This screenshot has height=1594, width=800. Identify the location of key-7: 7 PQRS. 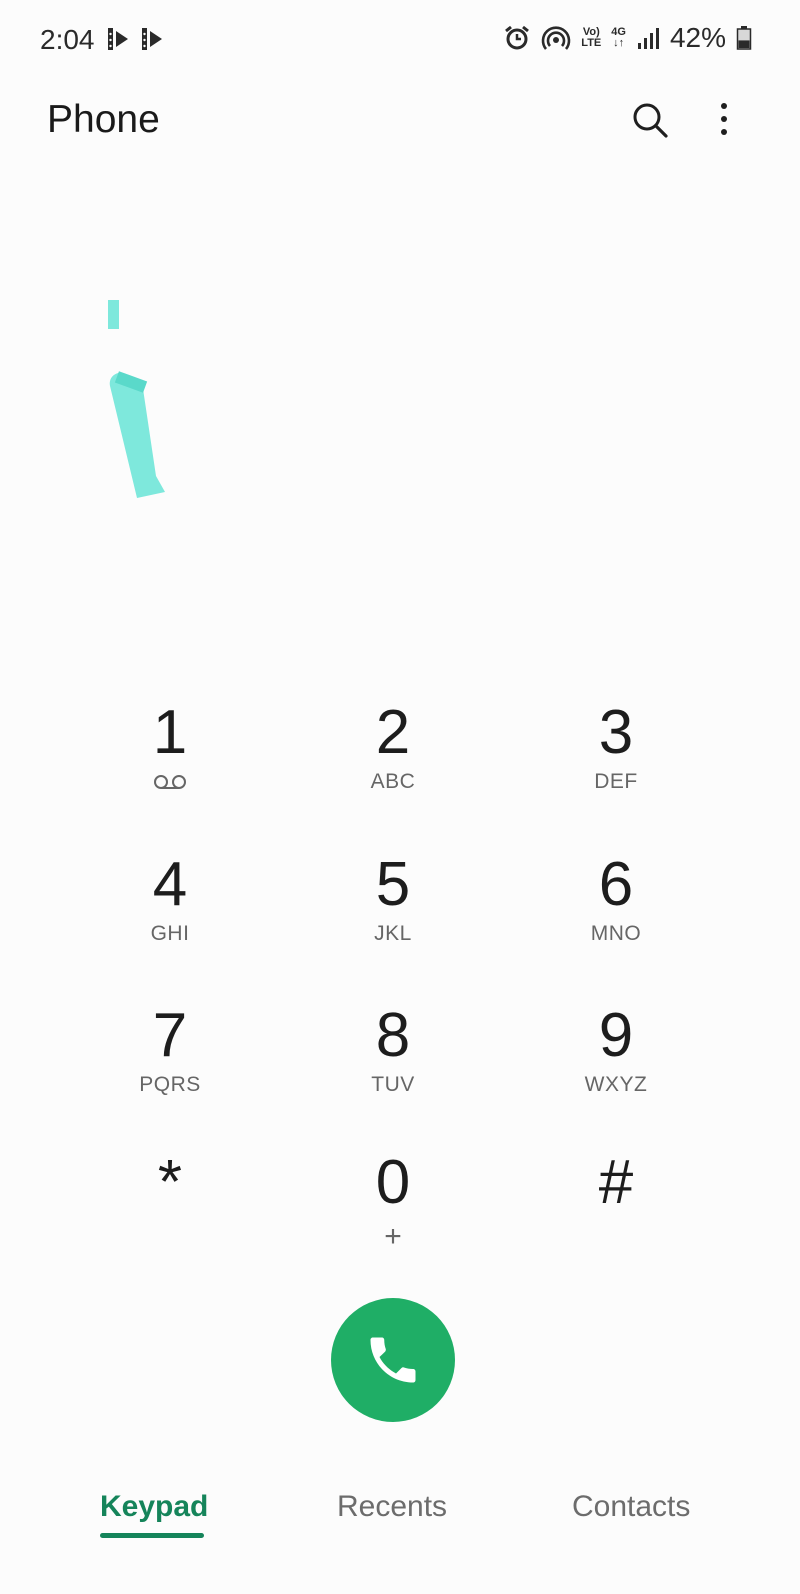
(170, 1063).